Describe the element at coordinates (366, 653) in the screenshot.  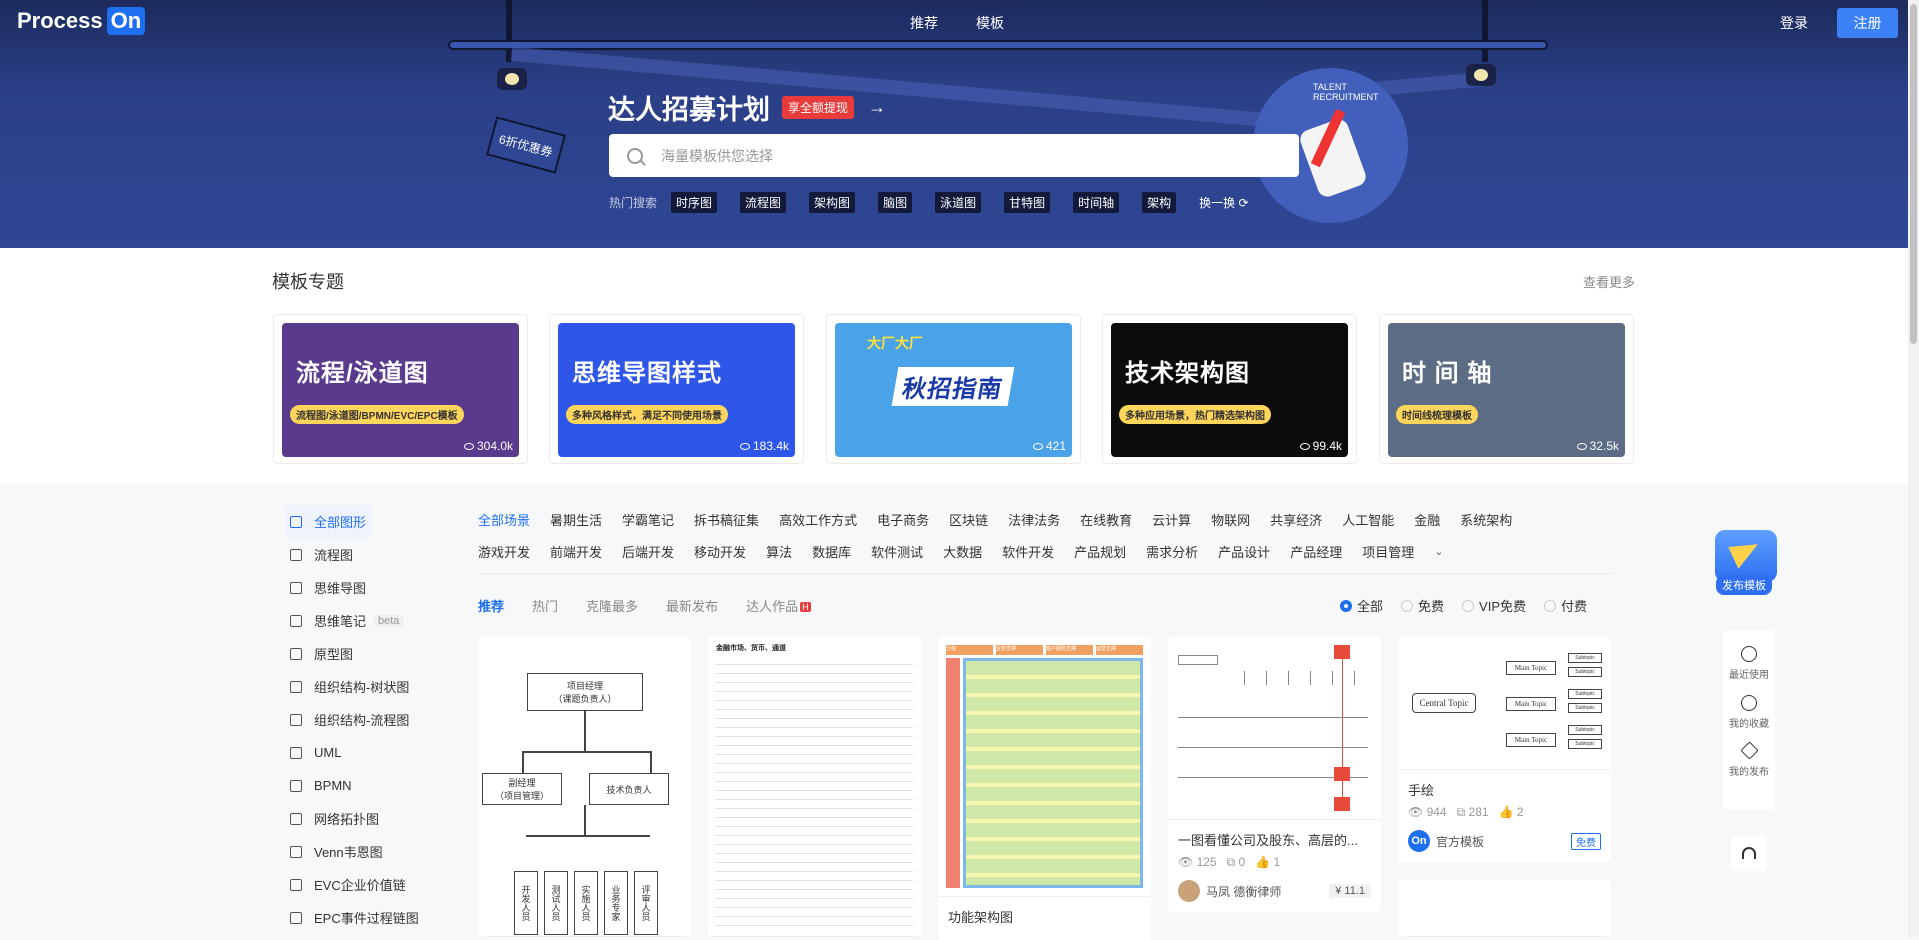
I see `sidebar-item-prototype: 原型图` at that location.